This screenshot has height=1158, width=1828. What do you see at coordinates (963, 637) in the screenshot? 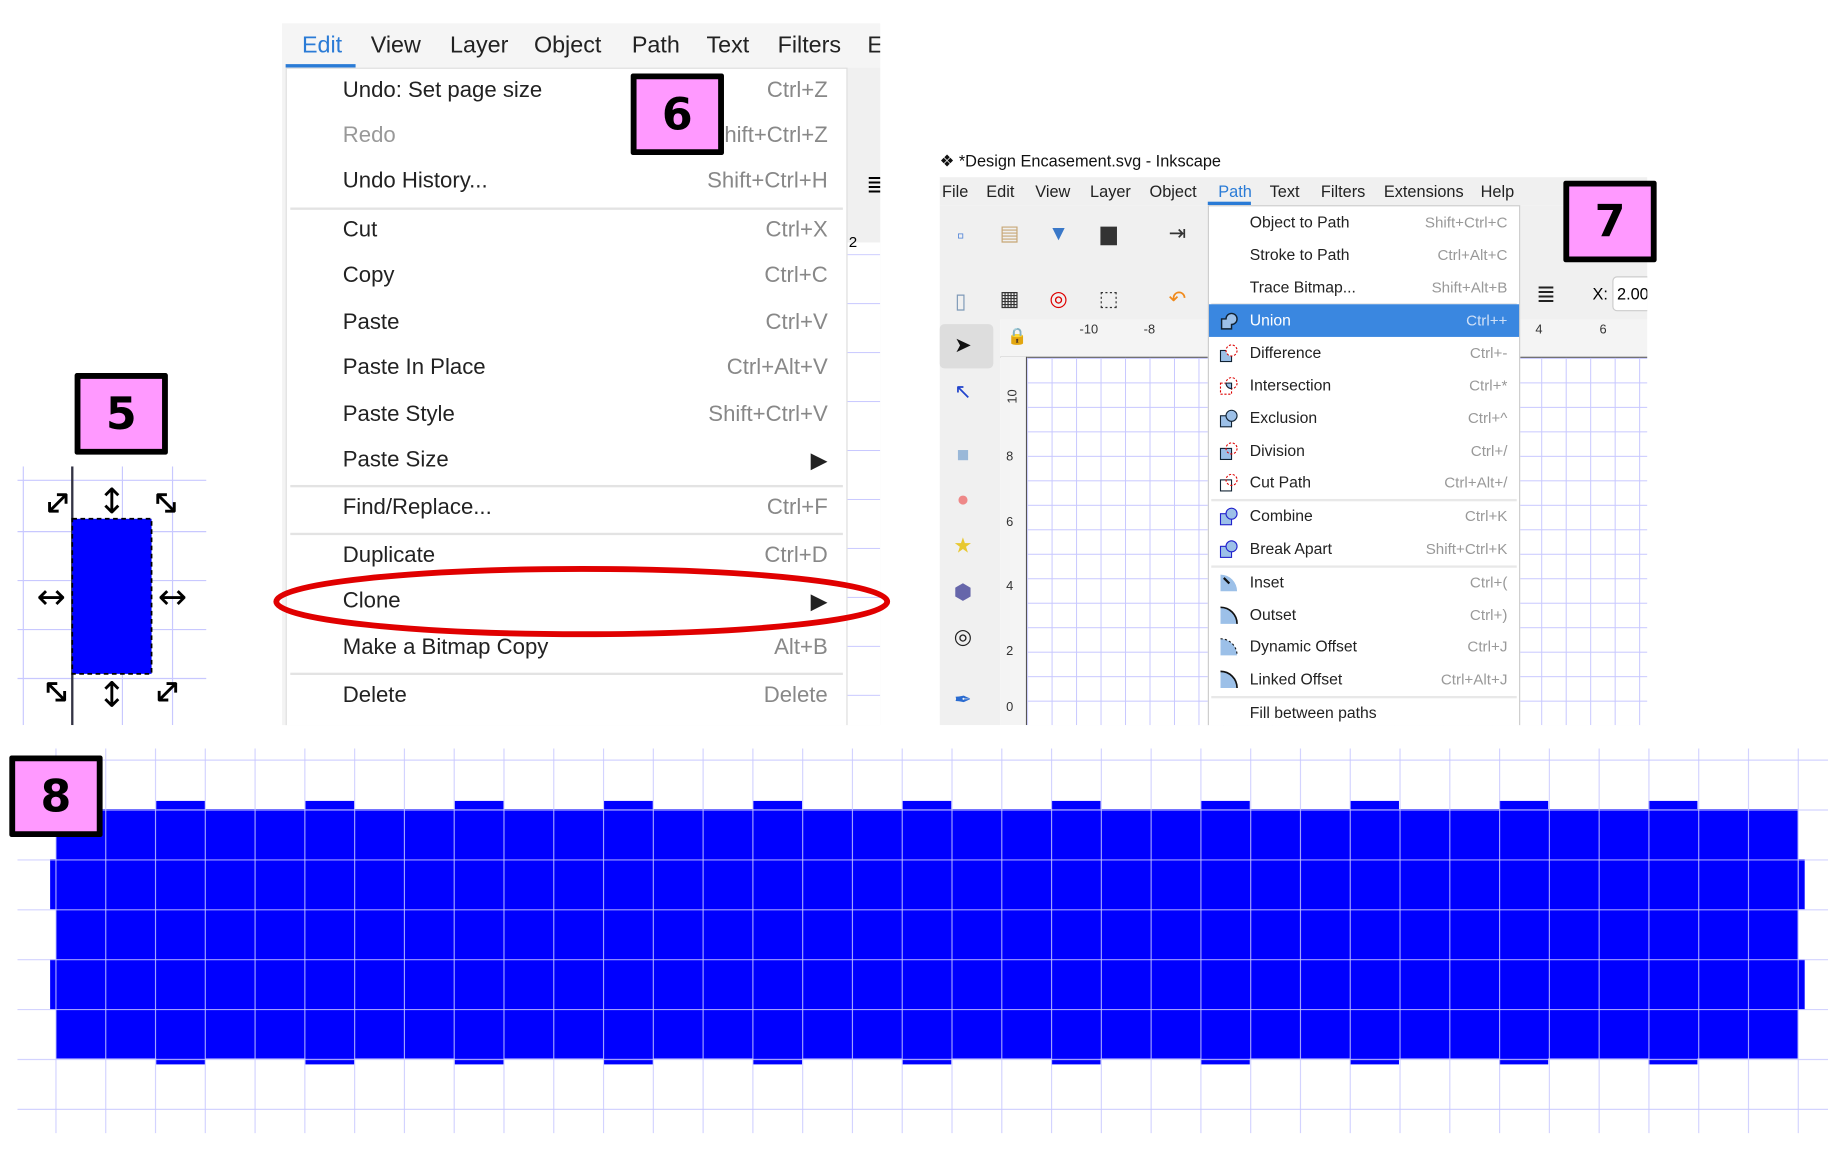
I see `spiral-tool-icon: ◎` at bounding box center [963, 637].